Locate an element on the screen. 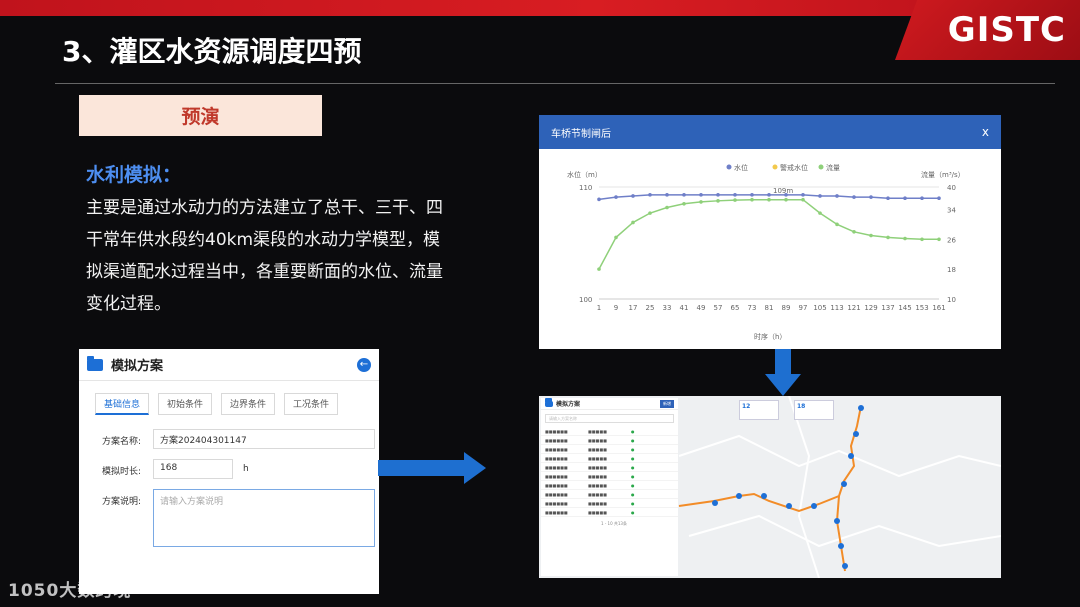 The height and width of the screenshot is (607, 1080). scheme-name-input: 方案202404301147 is located at coordinates (264, 439).